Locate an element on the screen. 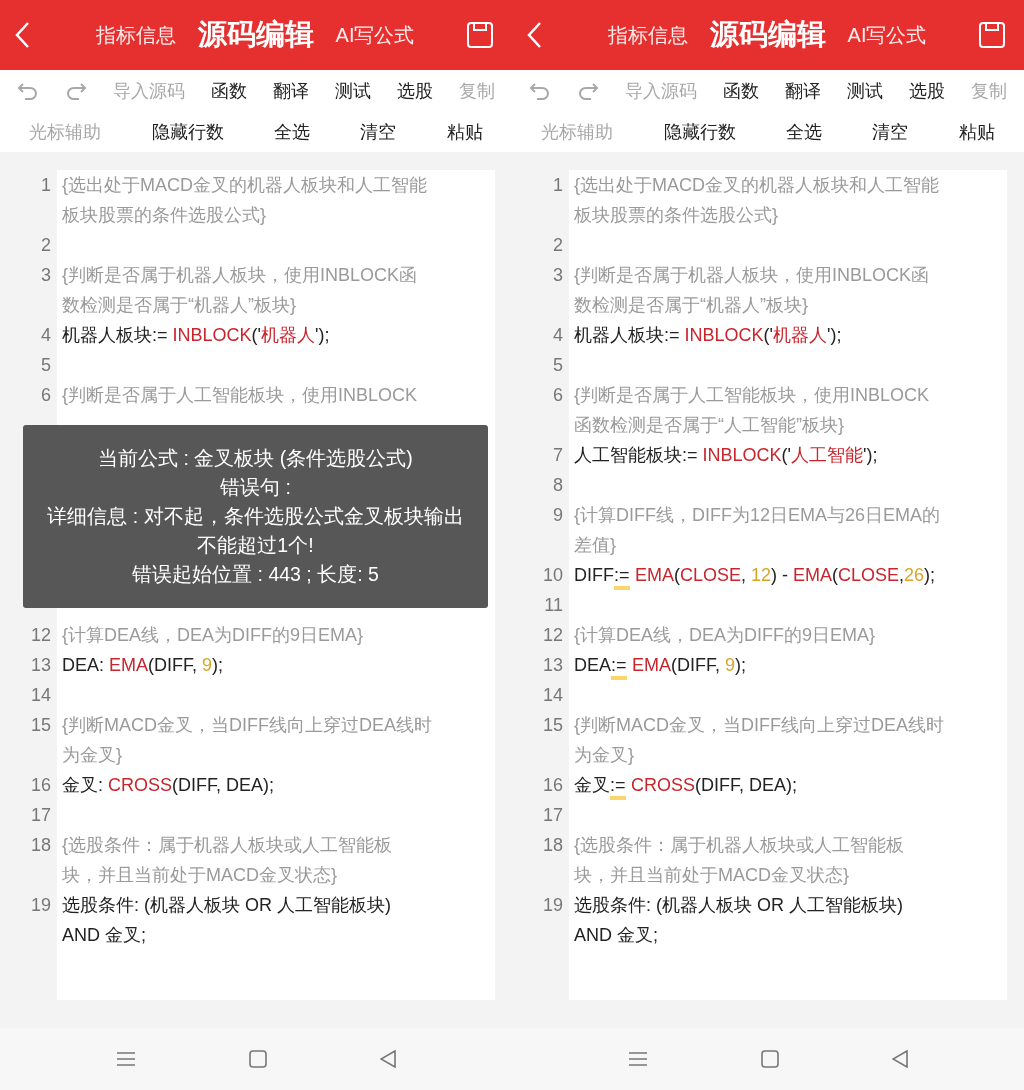  line-number: 11 is located at coordinates (553, 605).